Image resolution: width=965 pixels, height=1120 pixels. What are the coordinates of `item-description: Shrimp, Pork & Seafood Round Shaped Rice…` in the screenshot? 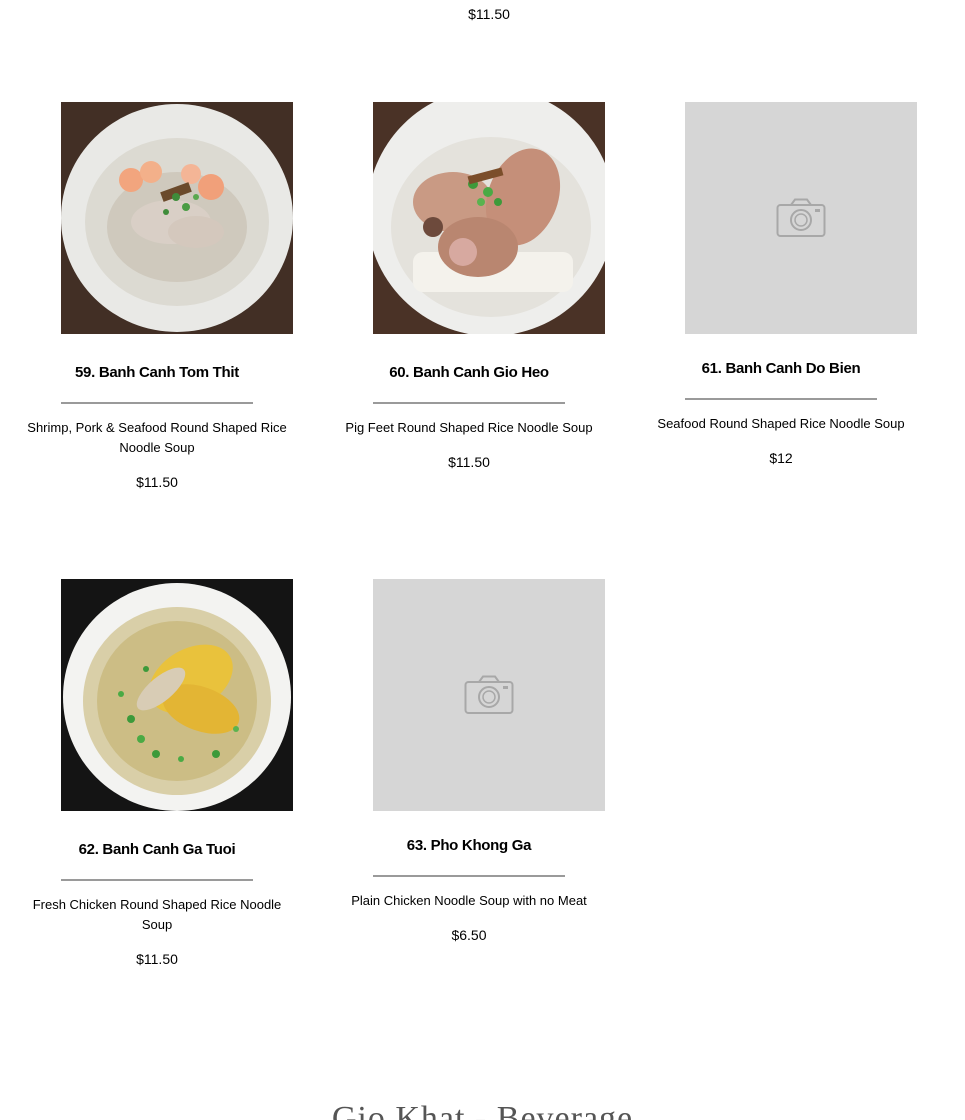 It's located at (157, 437).